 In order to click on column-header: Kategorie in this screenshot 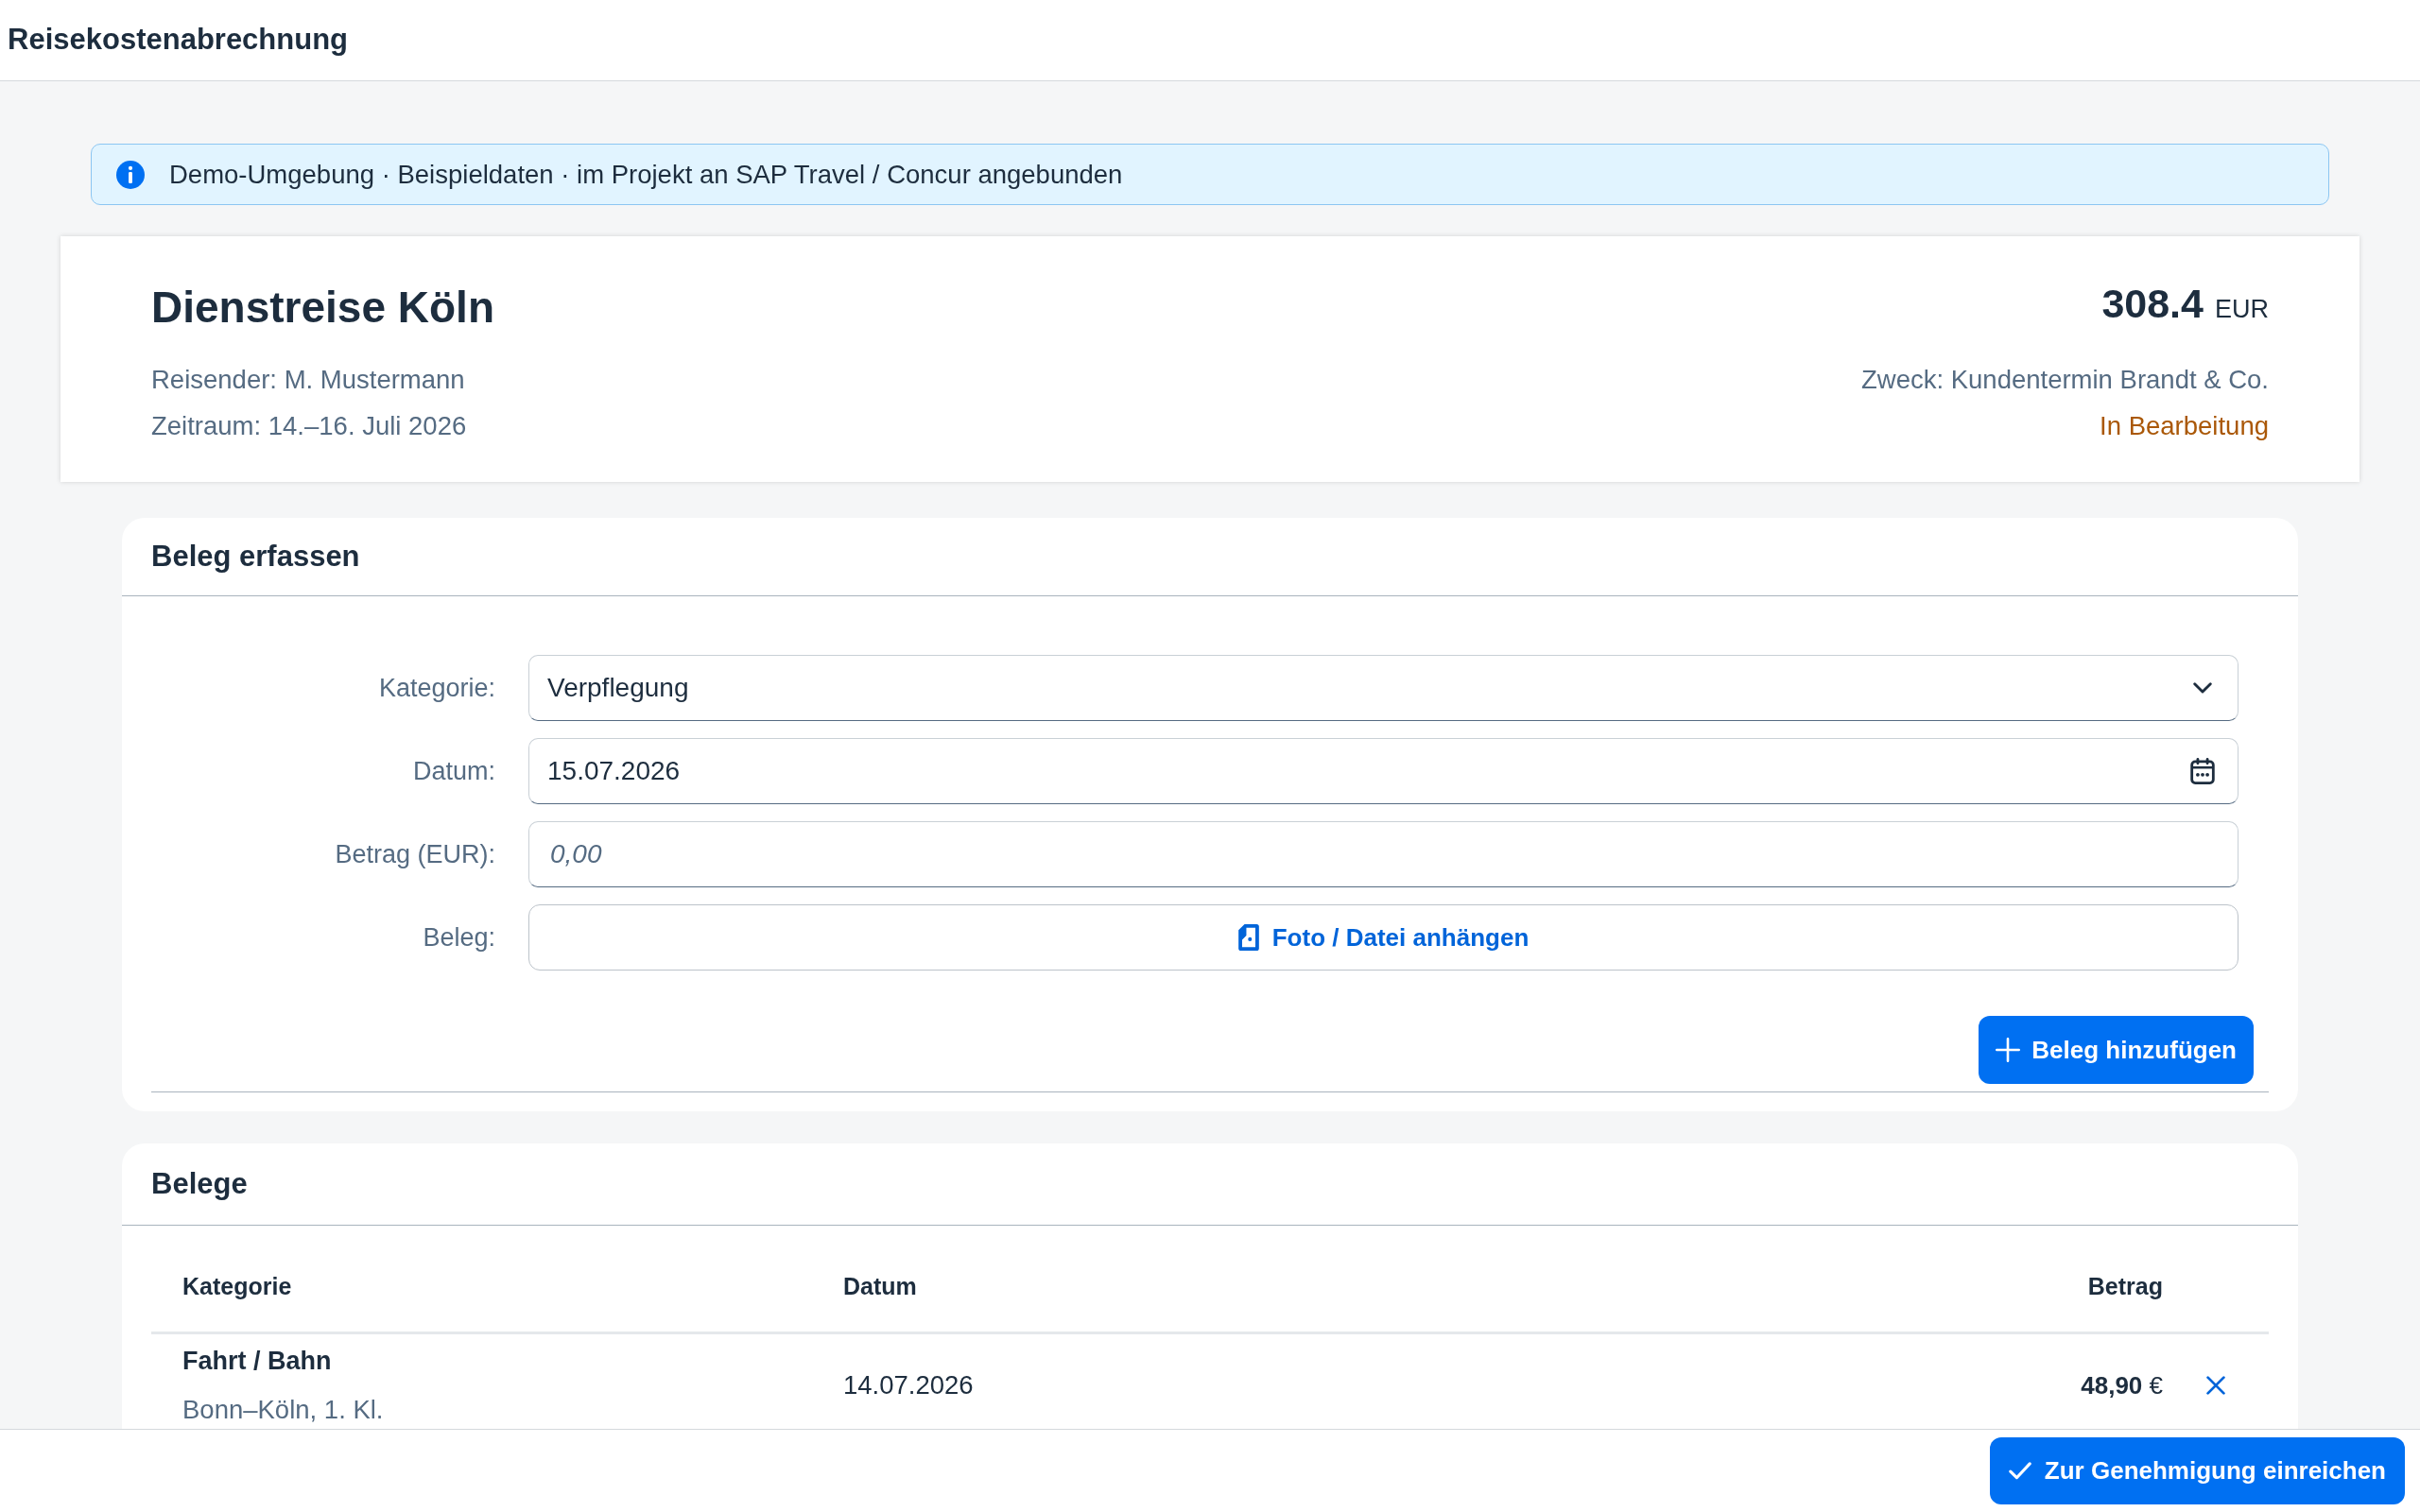, I will do `click(237, 1285)`.